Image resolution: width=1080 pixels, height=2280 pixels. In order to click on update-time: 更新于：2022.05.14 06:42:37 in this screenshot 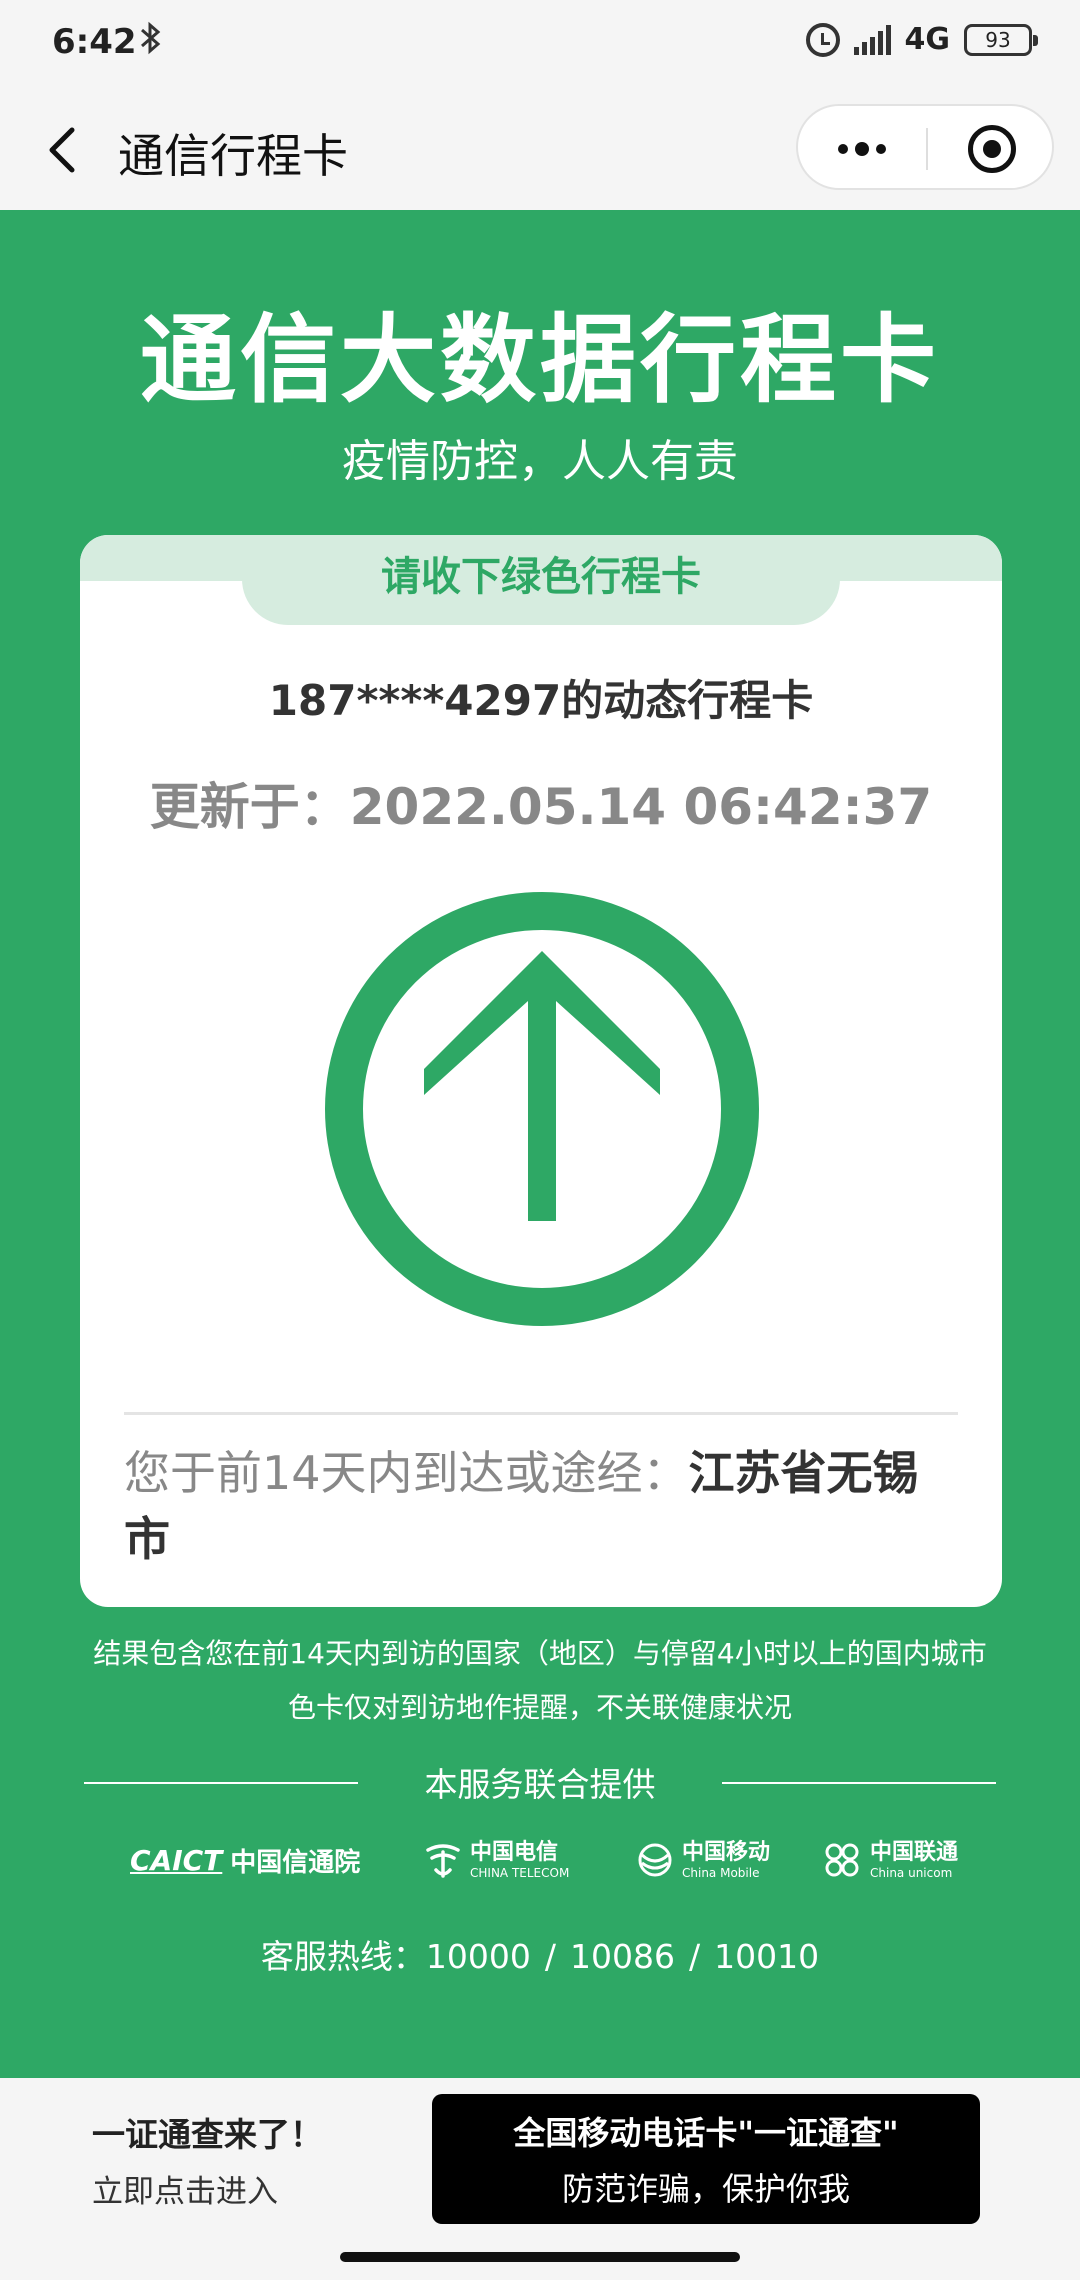, I will do `click(541, 807)`.